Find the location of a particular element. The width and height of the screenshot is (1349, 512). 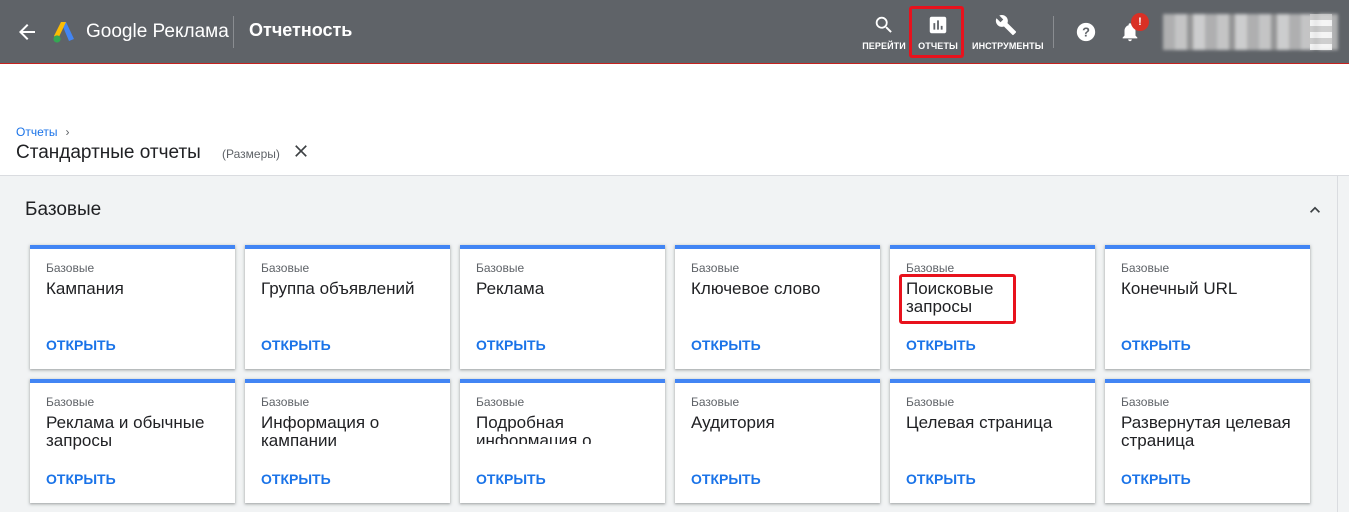

report-card: Базовые Группа объявлений ОТКРЫТЬ is located at coordinates (347, 307).